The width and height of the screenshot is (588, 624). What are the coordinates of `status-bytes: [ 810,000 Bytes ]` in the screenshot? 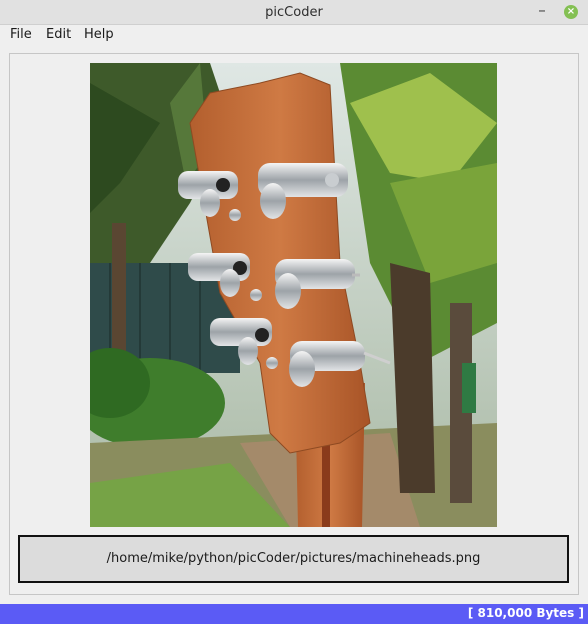 It's located at (525, 613).